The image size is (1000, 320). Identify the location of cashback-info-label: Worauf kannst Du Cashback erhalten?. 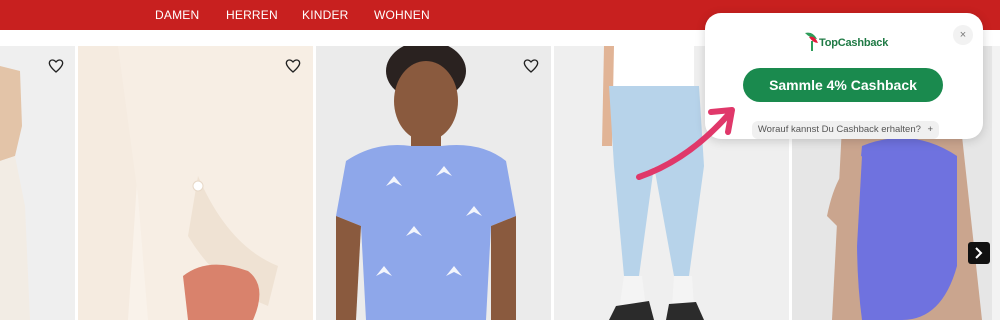
(839, 129).